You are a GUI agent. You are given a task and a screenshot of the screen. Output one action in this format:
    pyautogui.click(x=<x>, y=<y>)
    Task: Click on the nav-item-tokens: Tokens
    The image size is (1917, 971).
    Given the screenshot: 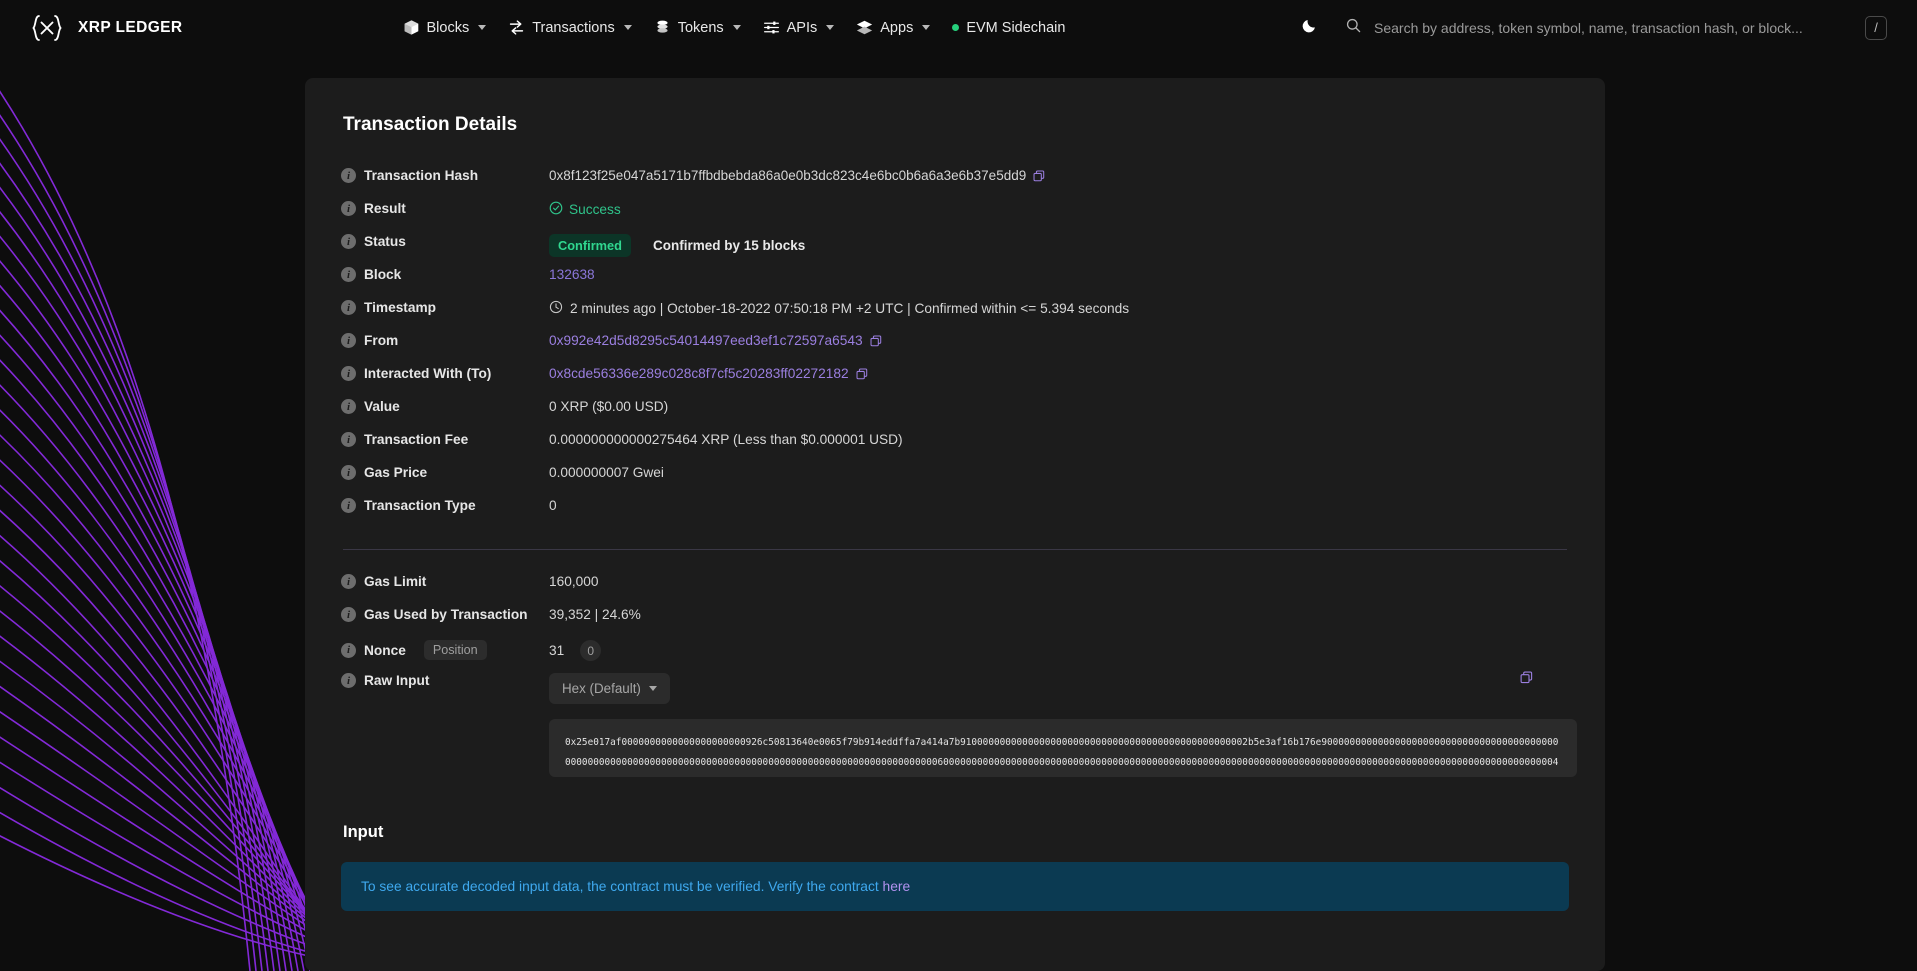 What is the action you would take?
    pyautogui.click(x=697, y=27)
    